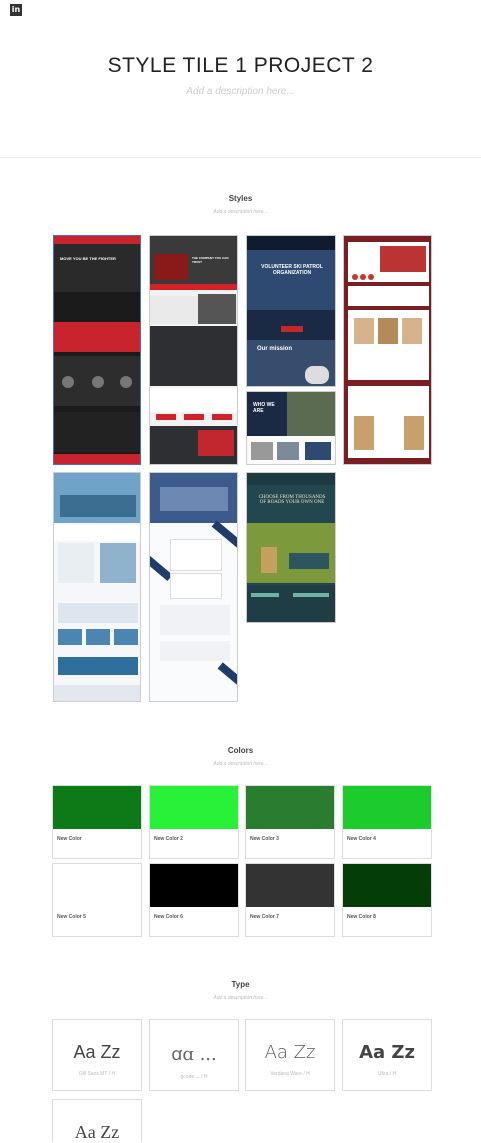  What do you see at coordinates (194, 1077) in the screenshot?
I see `type-font-name: gcode ... / H` at bounding box center [194, 1077].